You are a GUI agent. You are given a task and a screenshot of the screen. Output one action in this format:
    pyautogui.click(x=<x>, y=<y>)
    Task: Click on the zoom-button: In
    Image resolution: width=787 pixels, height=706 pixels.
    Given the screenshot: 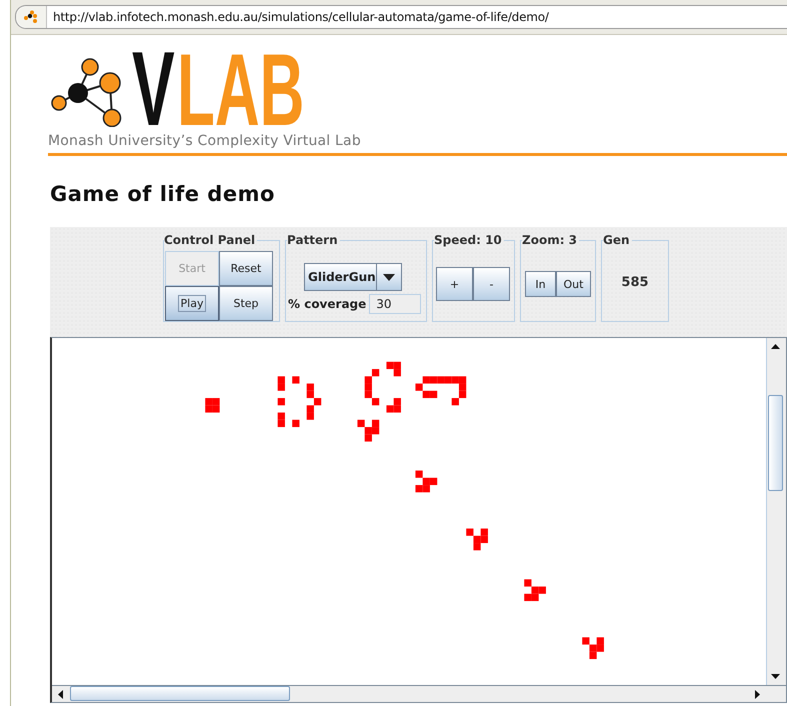 What is the action you would take?
    pyautogui.click(x=540, y=284)
    